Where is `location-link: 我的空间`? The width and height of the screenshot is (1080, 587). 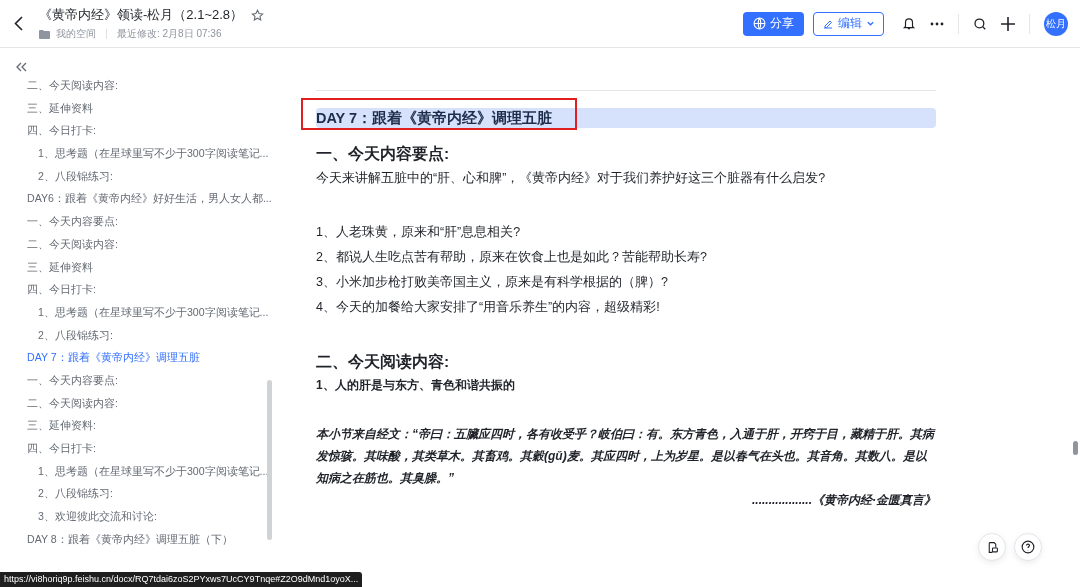
location-link: 我的空间 is located at coordinates (76, 34).